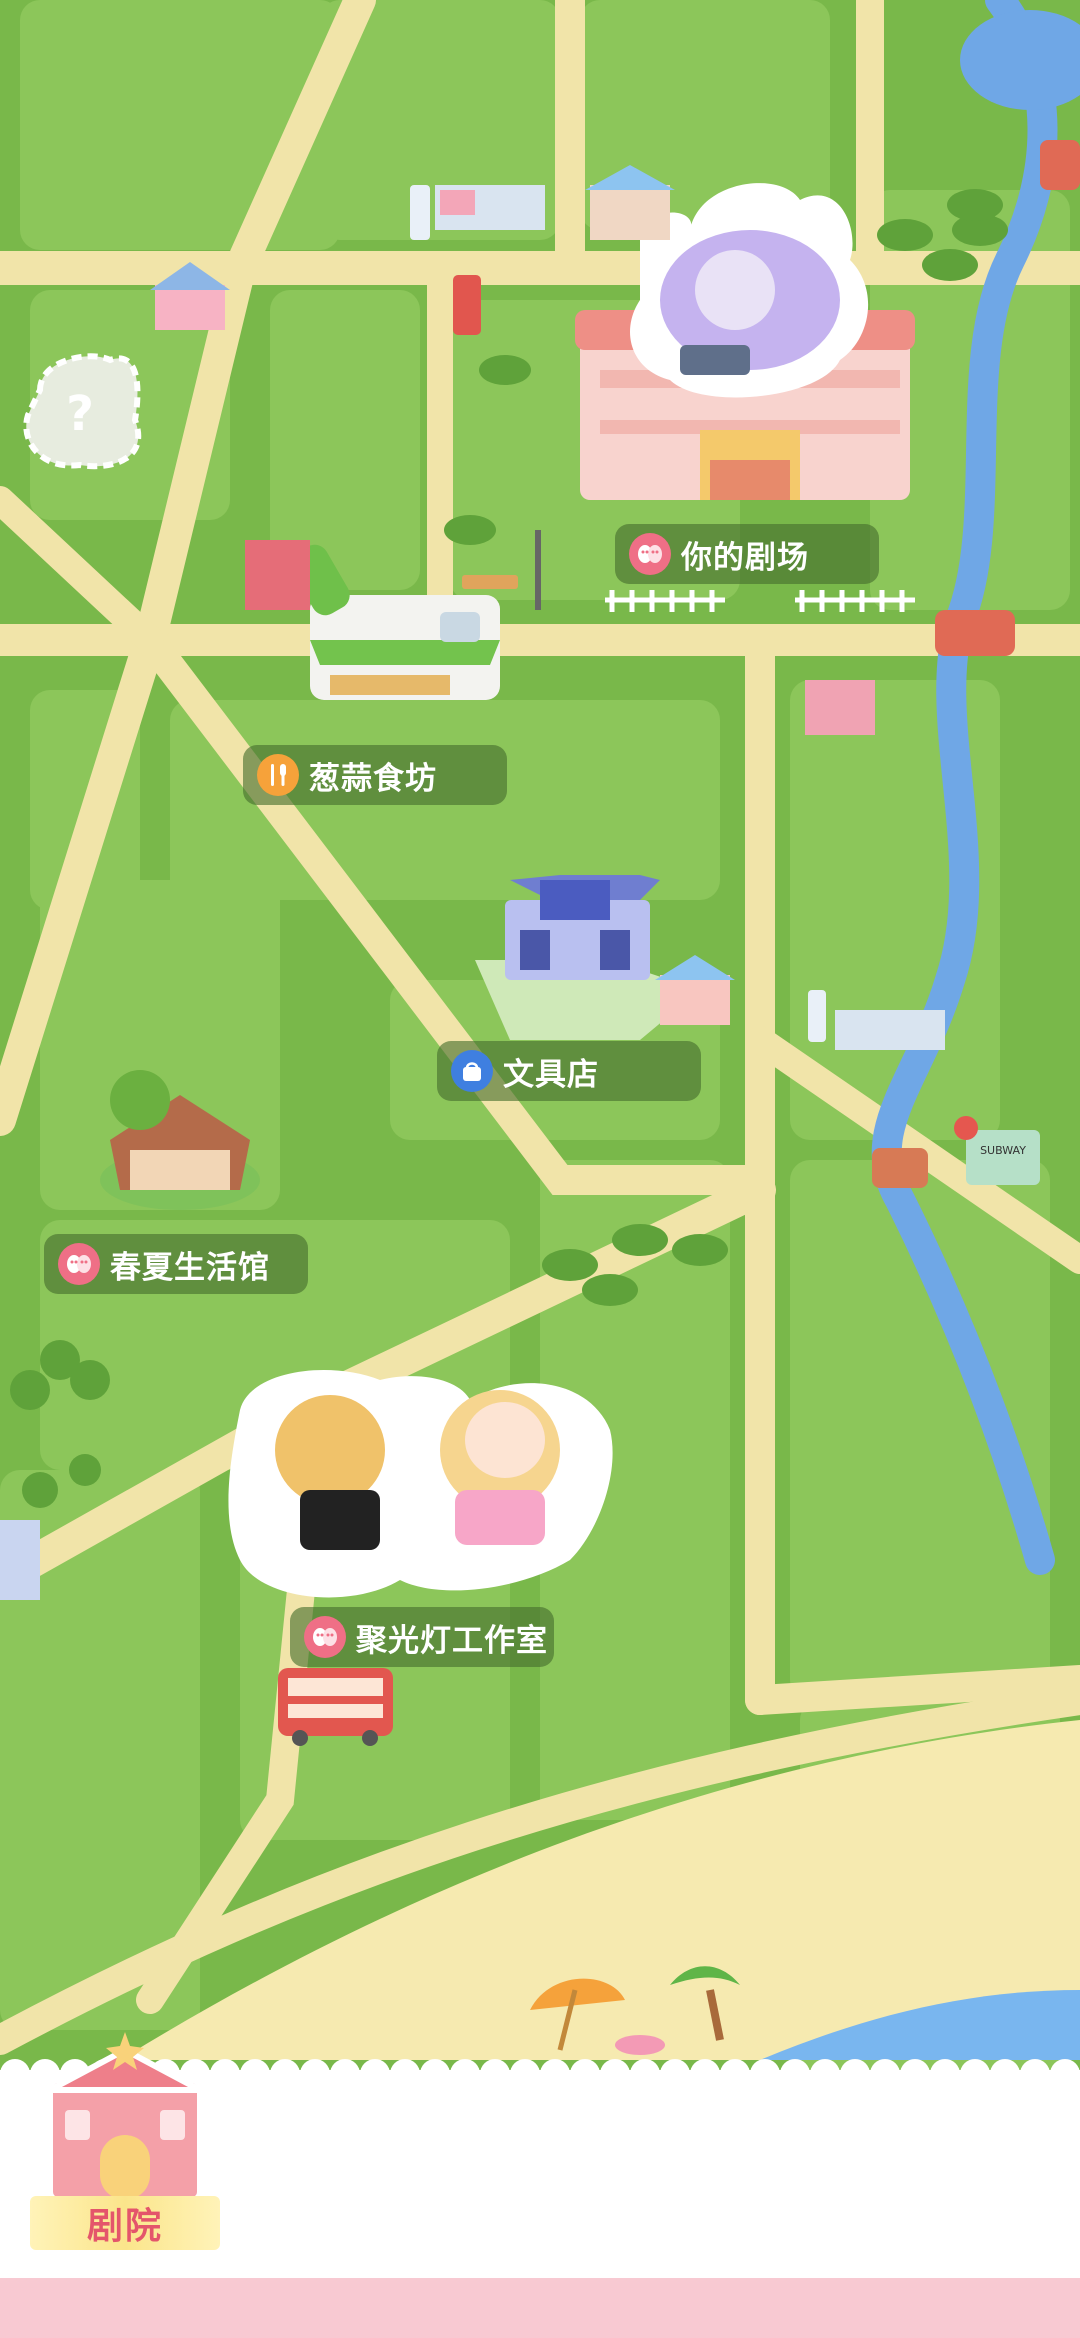  I want to click on location-label-text: 春夏生活馆, so click(190, 1267).